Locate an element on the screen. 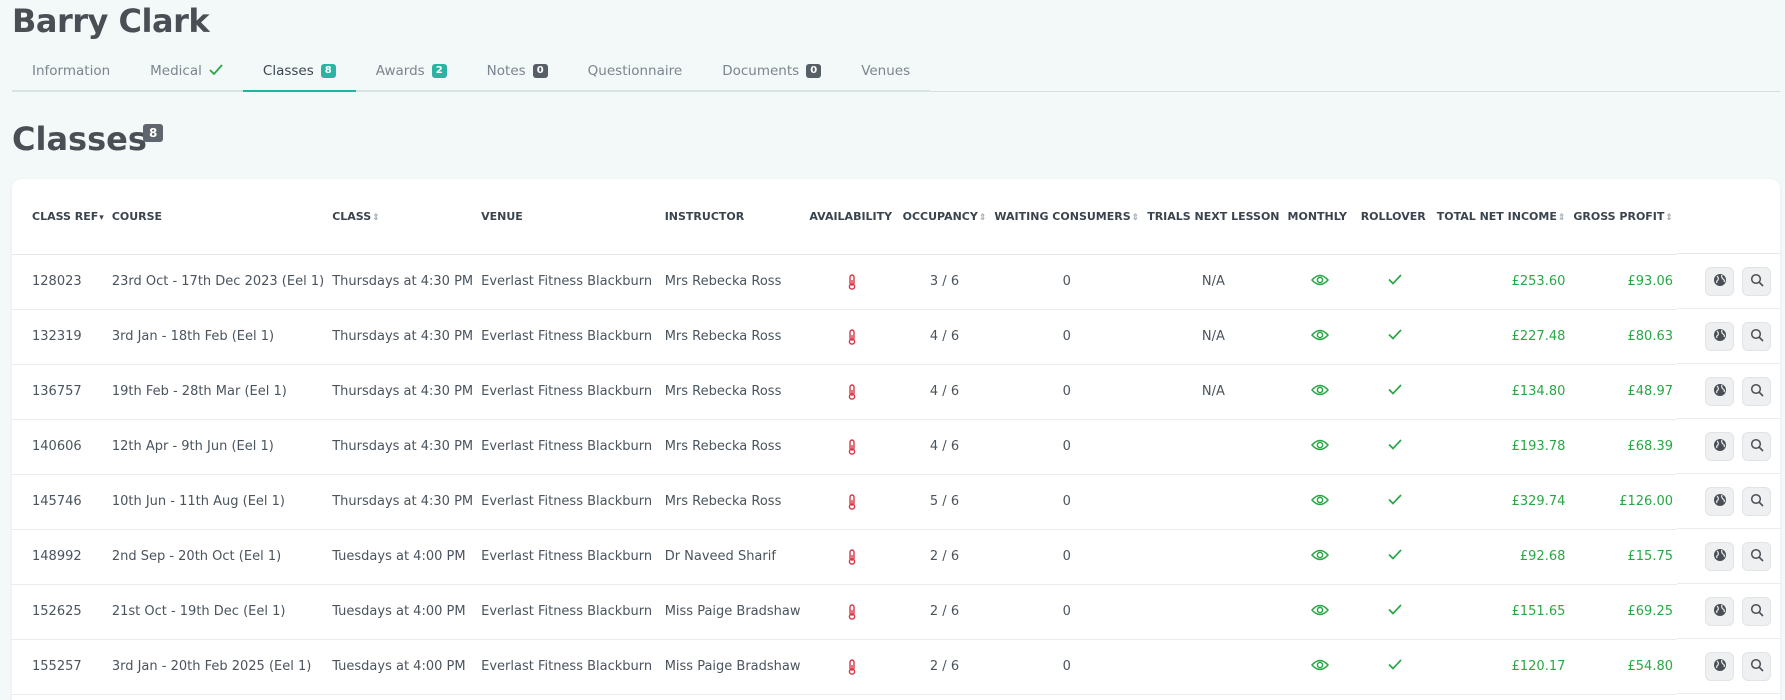 This screenshot has width=1785, height=700. tab-notes: Notes 0 is located at coordinates (517, 72).